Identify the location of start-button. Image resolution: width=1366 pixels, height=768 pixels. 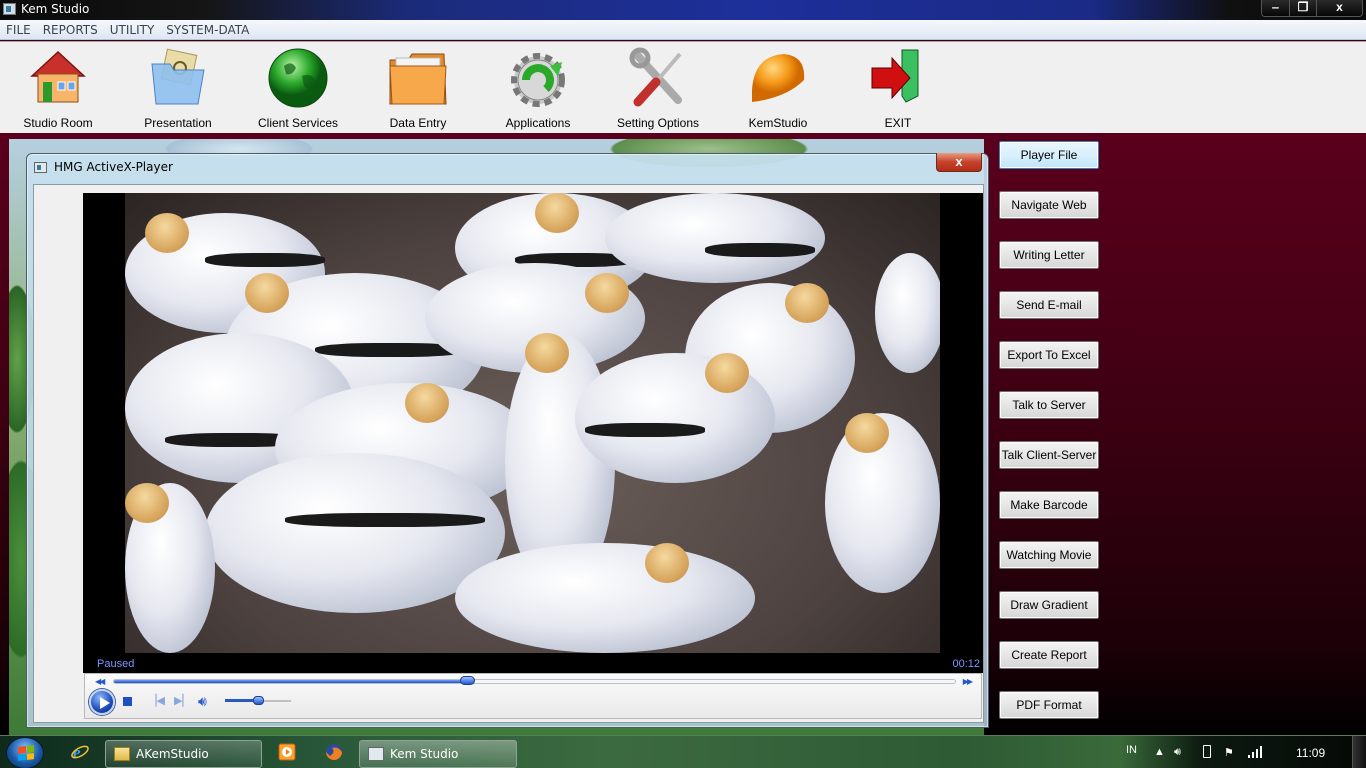
(25, 752).